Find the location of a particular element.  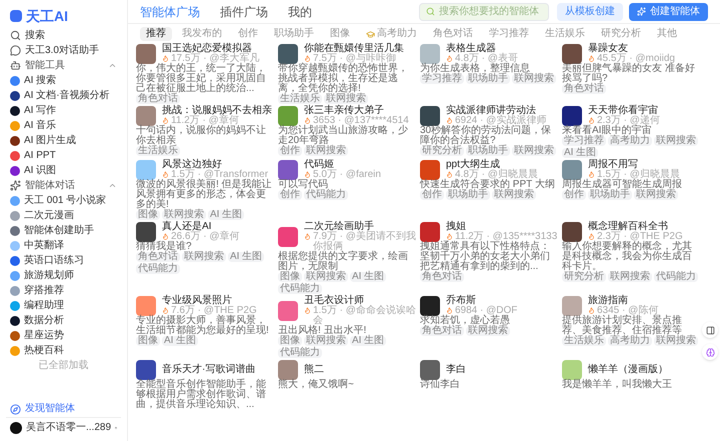

sidebar-item: 数据分析 is located at coordinates (63, 320).